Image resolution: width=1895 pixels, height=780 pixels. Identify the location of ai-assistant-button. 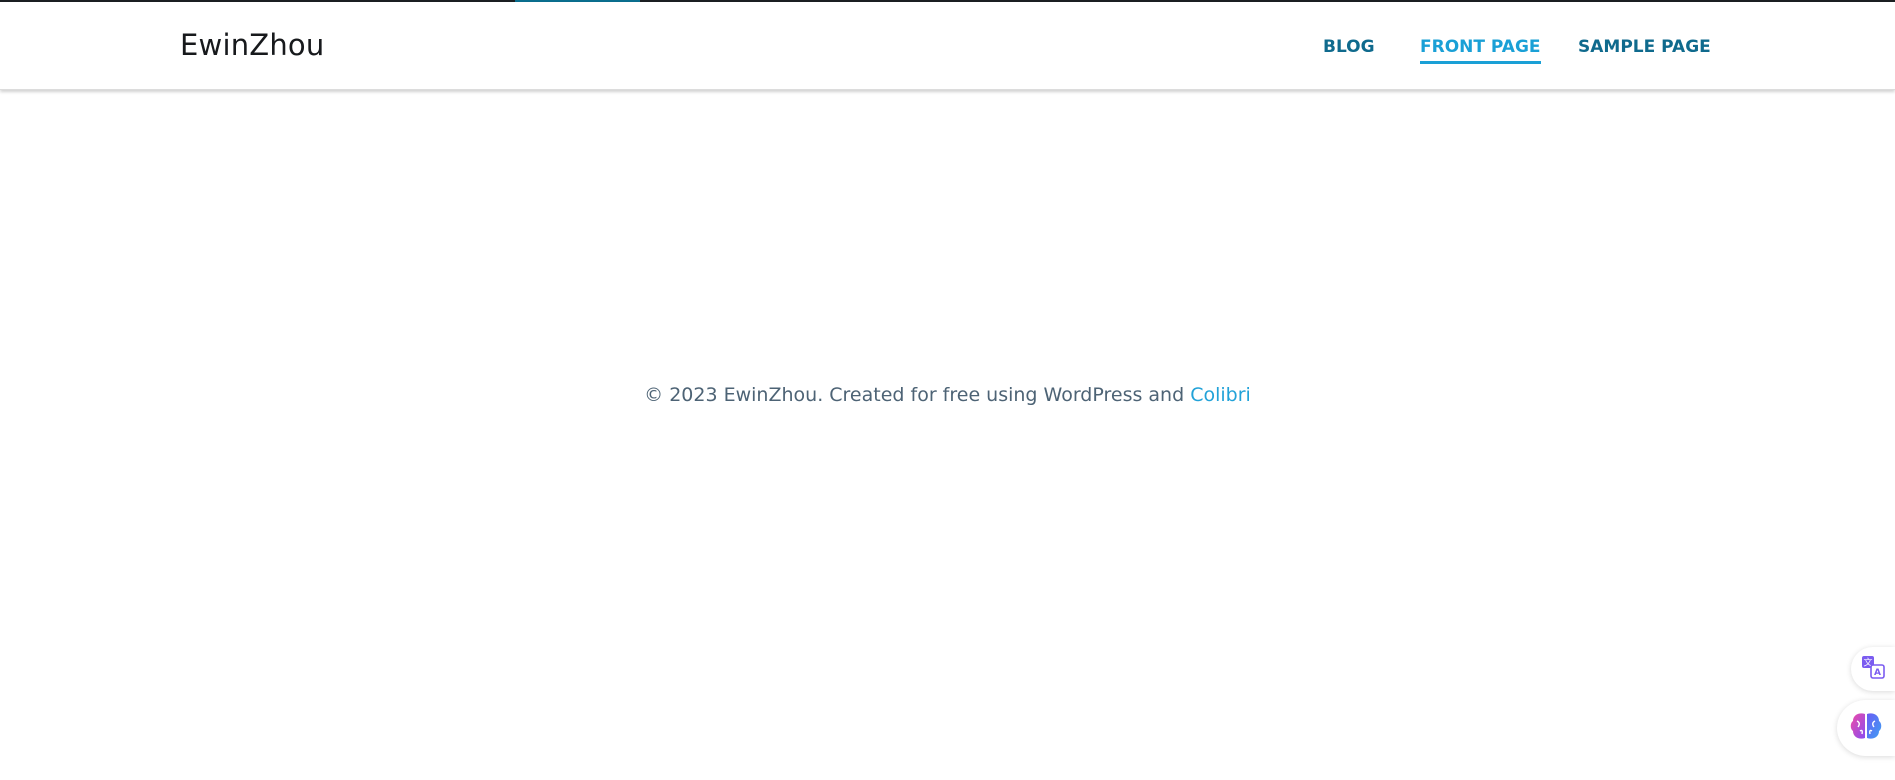
(1866, 728).